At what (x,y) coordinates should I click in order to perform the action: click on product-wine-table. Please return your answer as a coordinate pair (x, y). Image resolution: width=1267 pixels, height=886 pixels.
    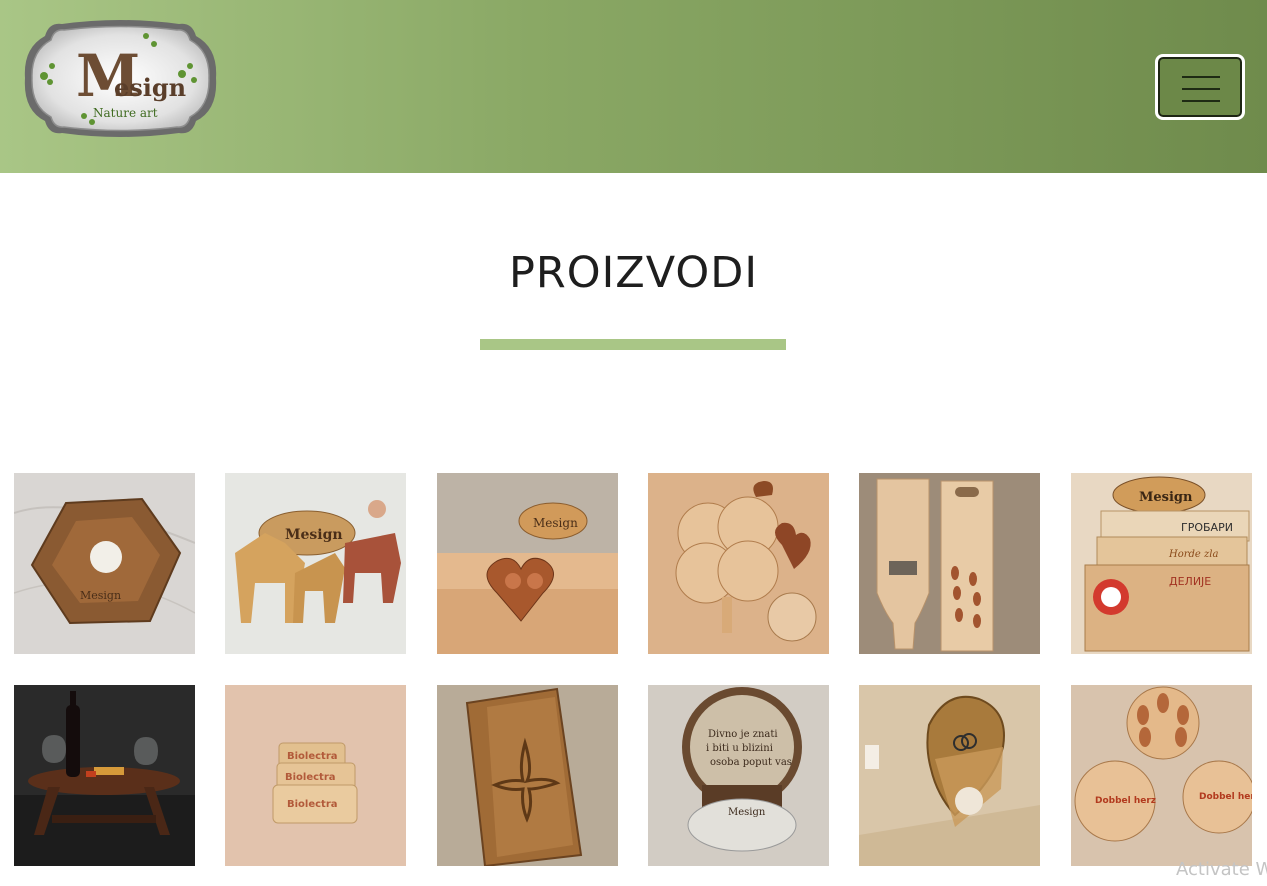
    Looking at the image, I should click on (104, 775).